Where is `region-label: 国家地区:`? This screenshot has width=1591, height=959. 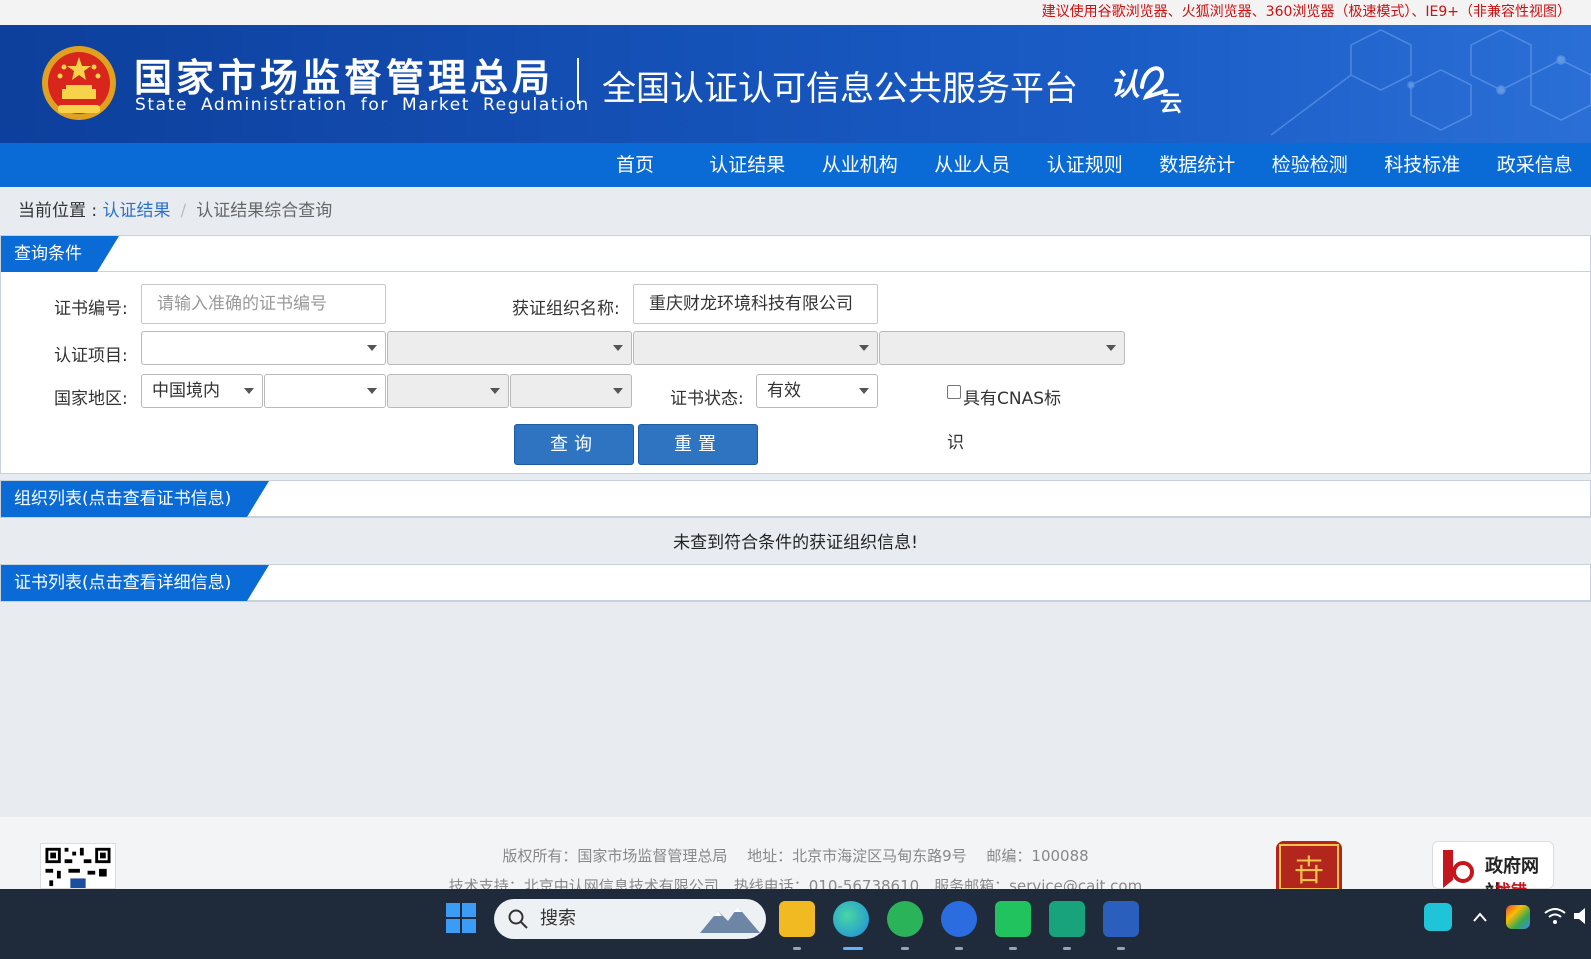 region-label: 国家地区: is located at coordinates (91, 399).